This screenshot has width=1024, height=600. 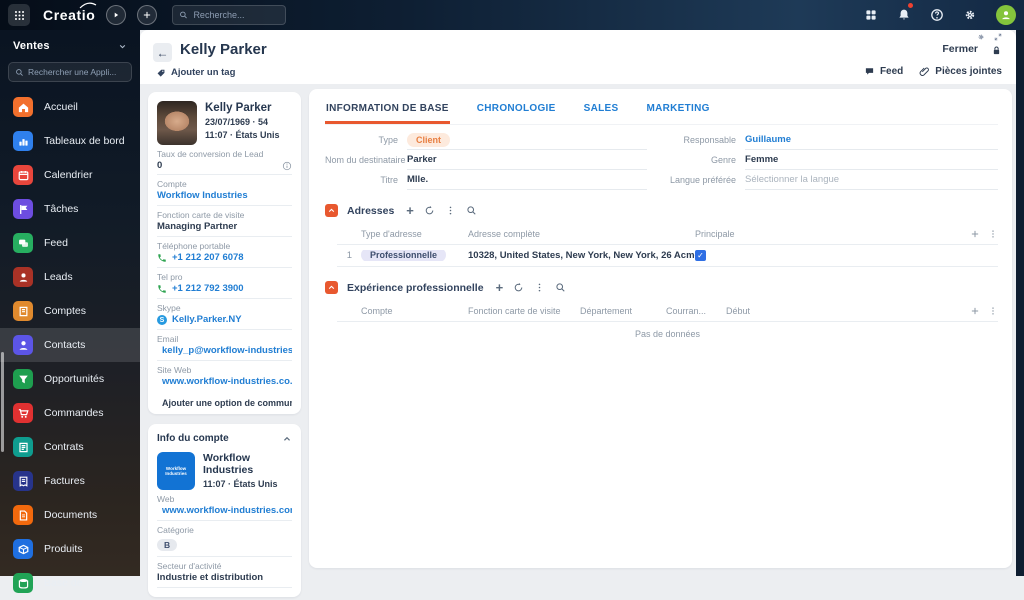 I want to click on dashboard-icon, so click(x=23, y=141).